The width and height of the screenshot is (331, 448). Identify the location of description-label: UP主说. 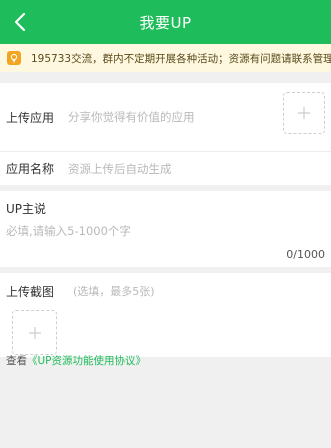
(26, 209).